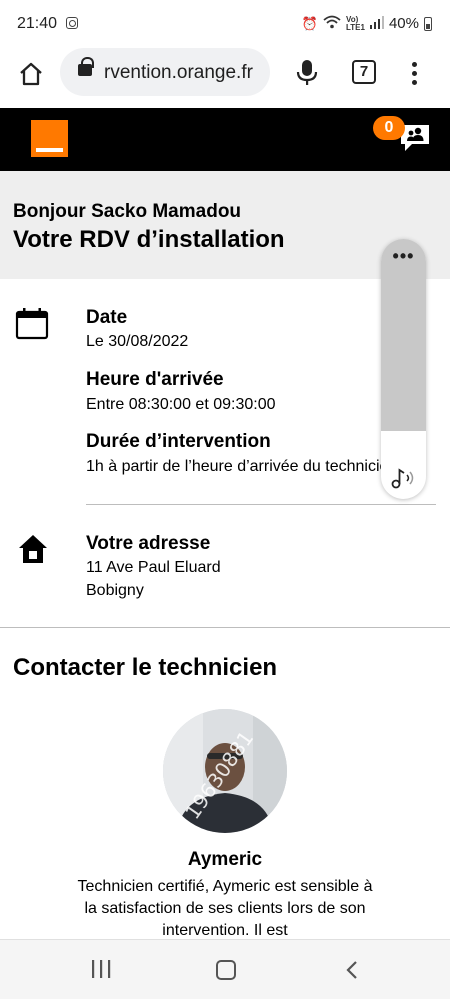 Image resolution: width=450 pixels, height=999 pixels. I want to click on lock-icon, so click(86, 66).